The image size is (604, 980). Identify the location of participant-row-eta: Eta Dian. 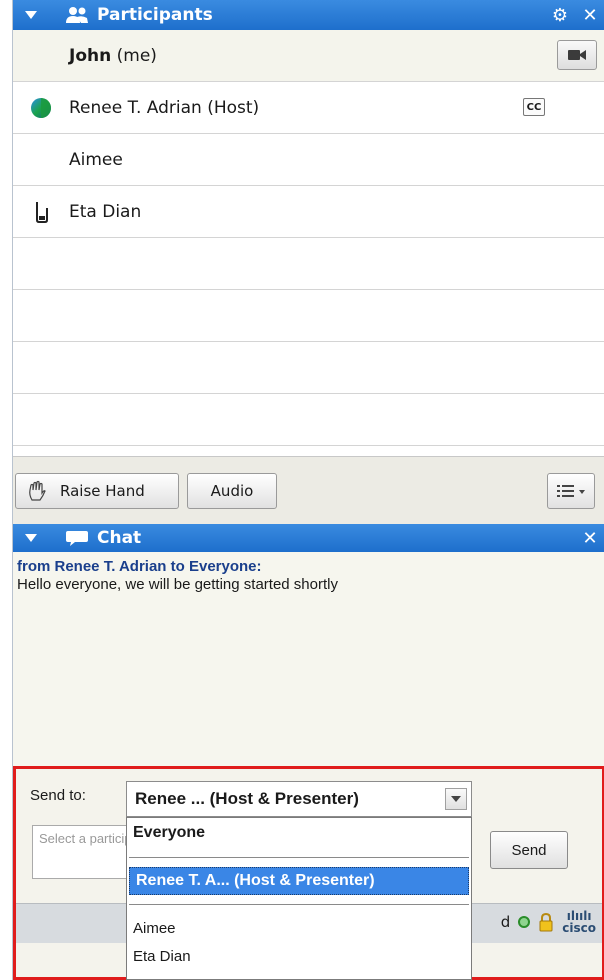
(308, 212).